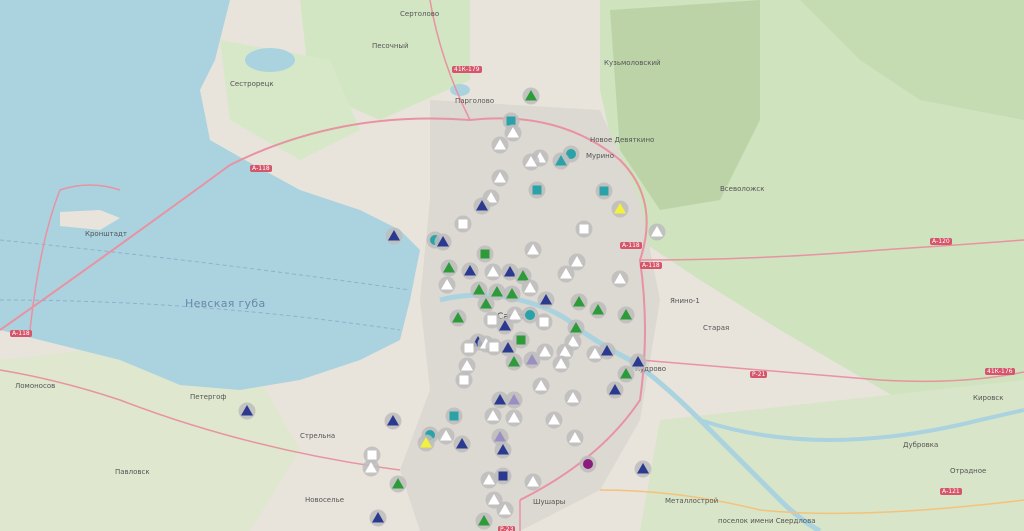 The height and width of the screenshot is (531, 1024). I want to click on road-shield: Р-21, so click(759, 374).